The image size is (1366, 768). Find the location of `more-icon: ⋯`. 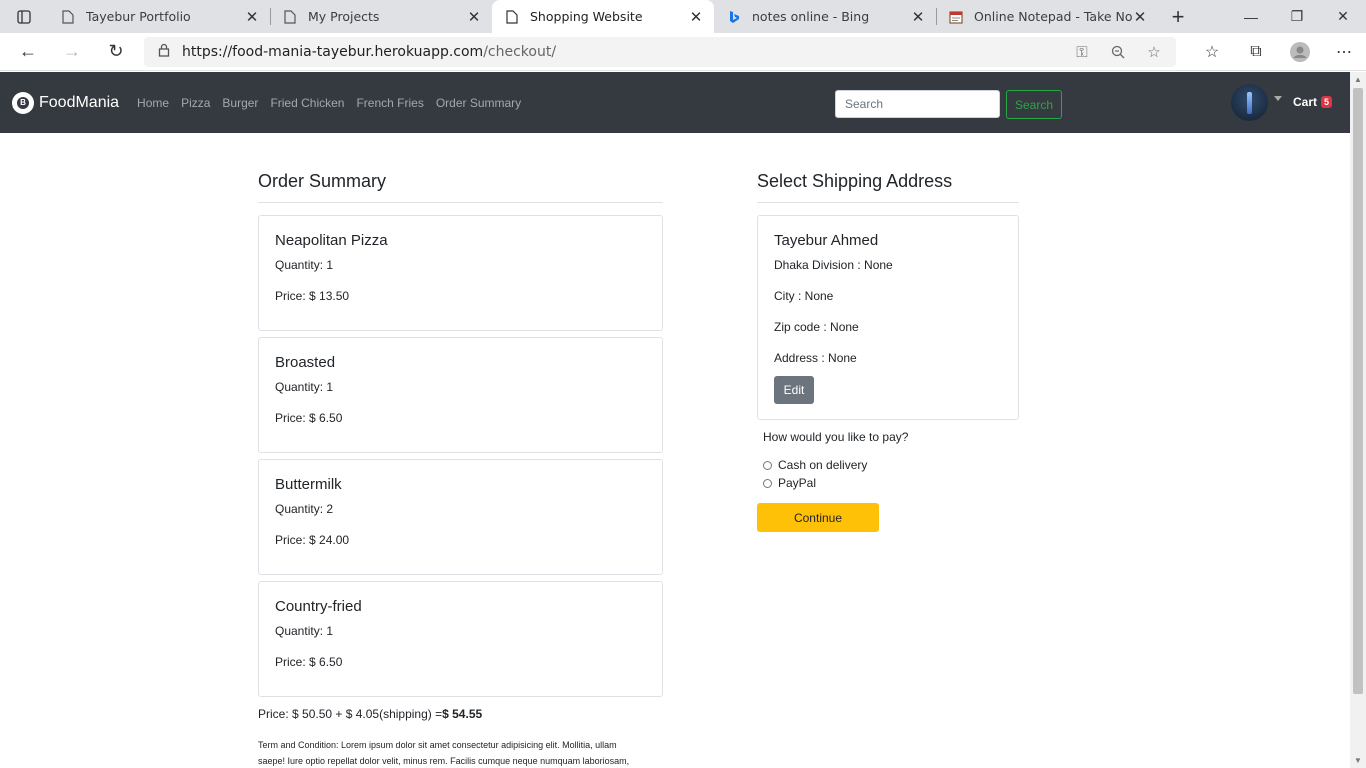

more-icon: ⋯ is located at coordinates (1344, 52).